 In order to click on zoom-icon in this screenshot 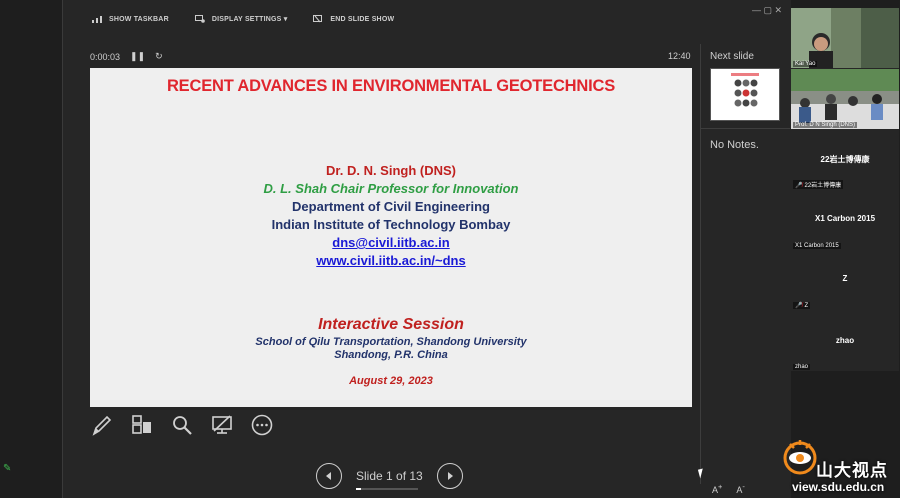, I will do `click(182, 425)`.